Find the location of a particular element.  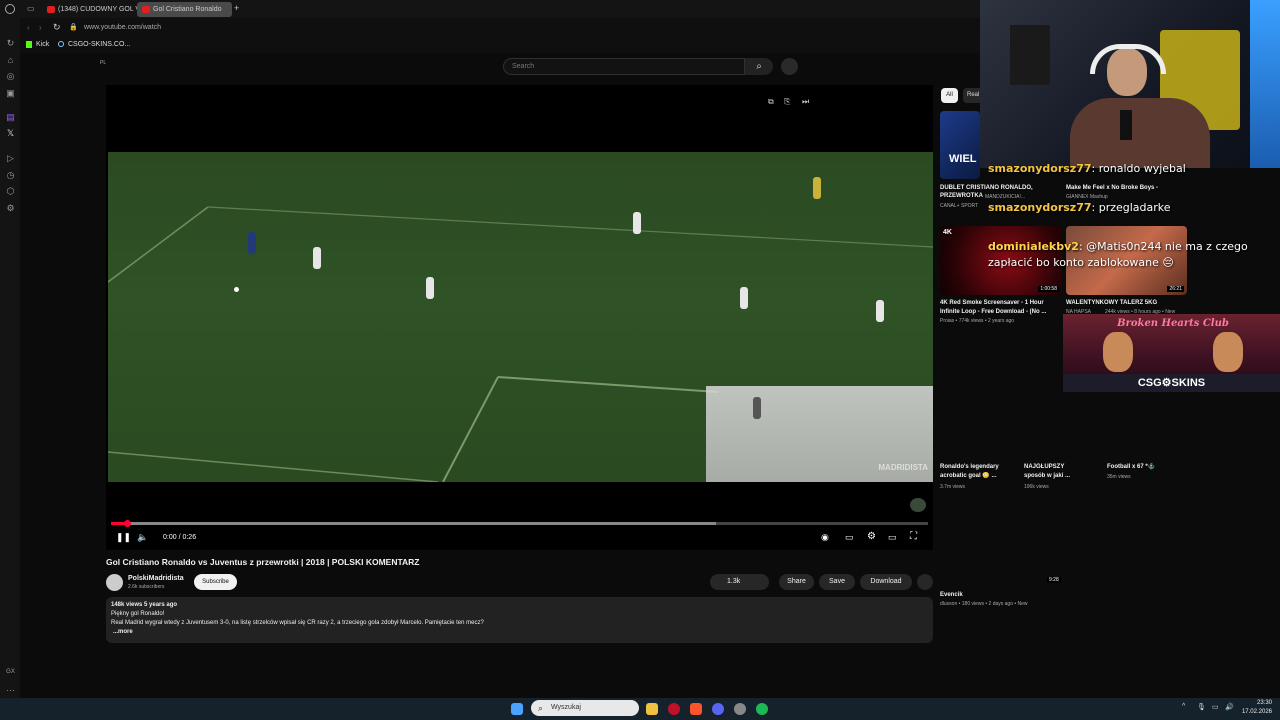

opera-logo-icon is located at coordinates (10, 9).